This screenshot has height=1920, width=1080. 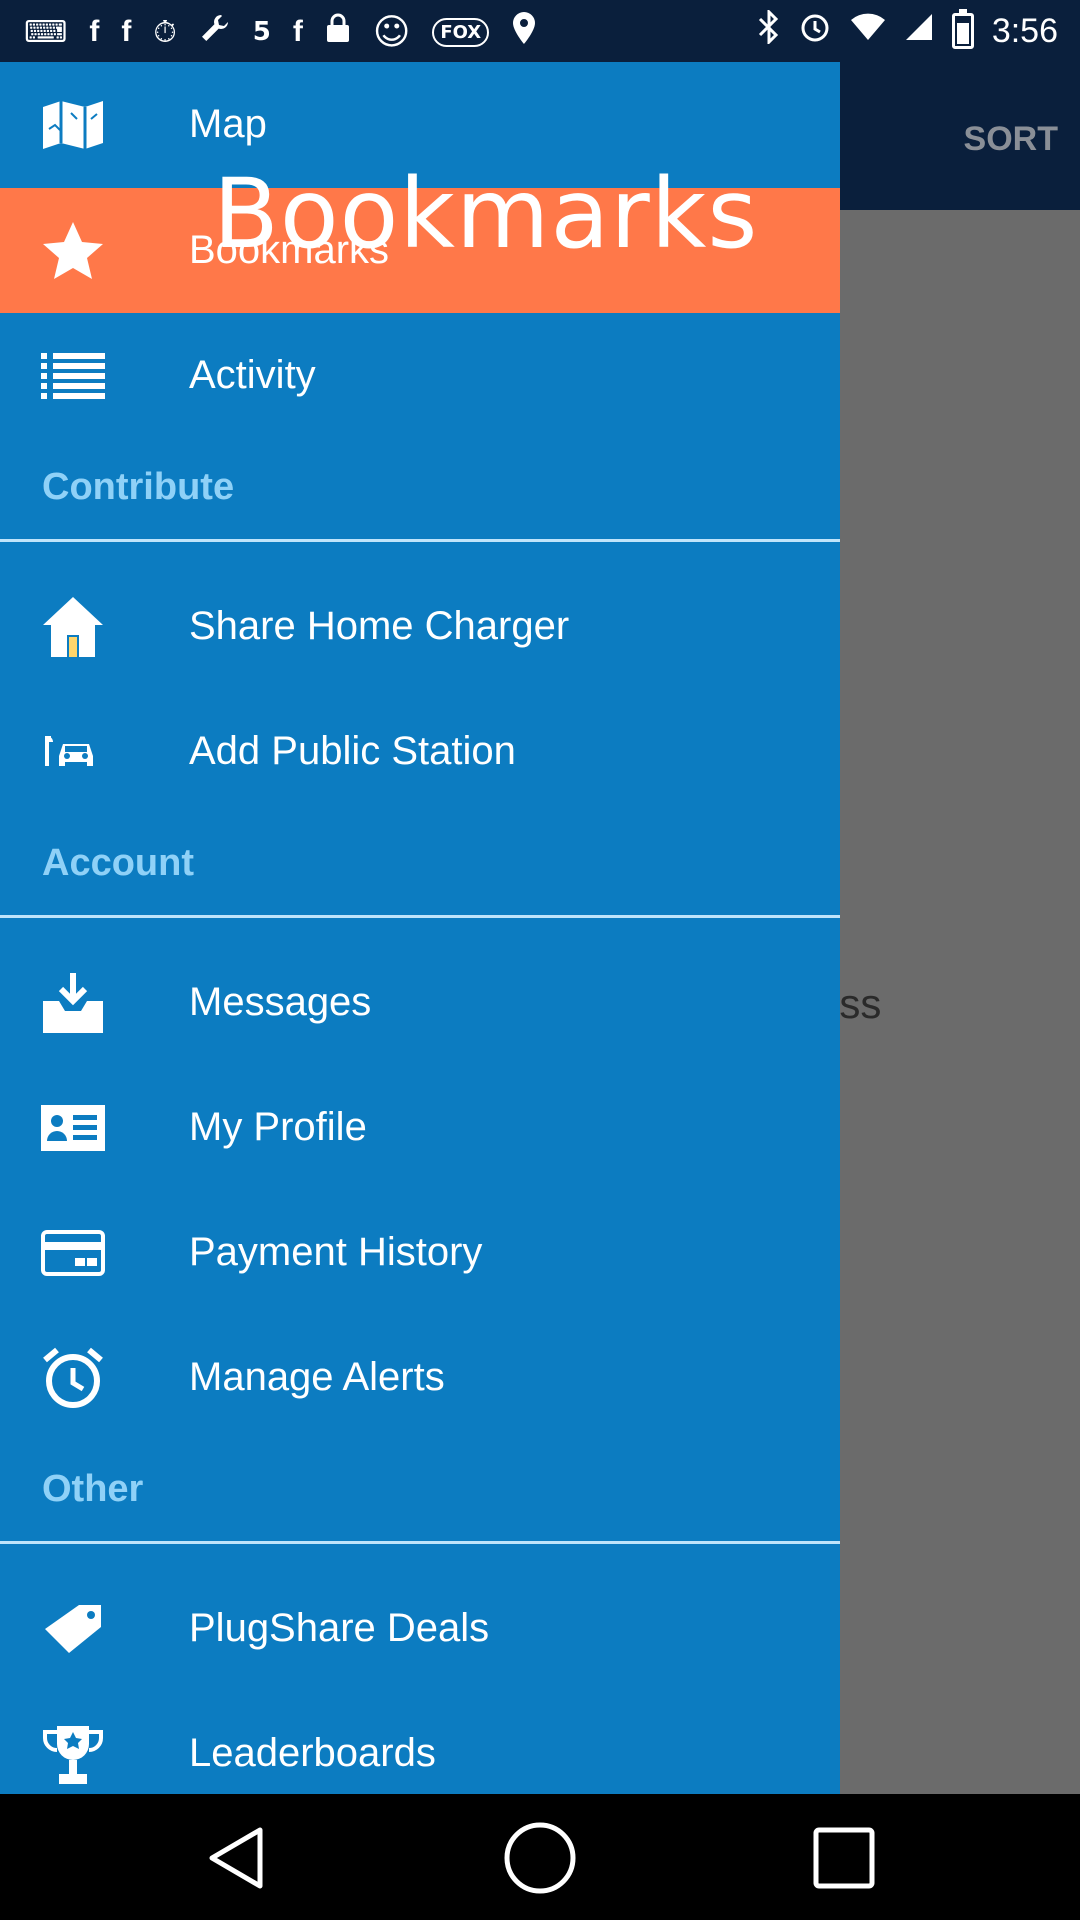 What do you see at coordinates (278, 1127) in the screenshot?
I see `drawer-item-label: My Profile` at bounding box center [278, 1127].